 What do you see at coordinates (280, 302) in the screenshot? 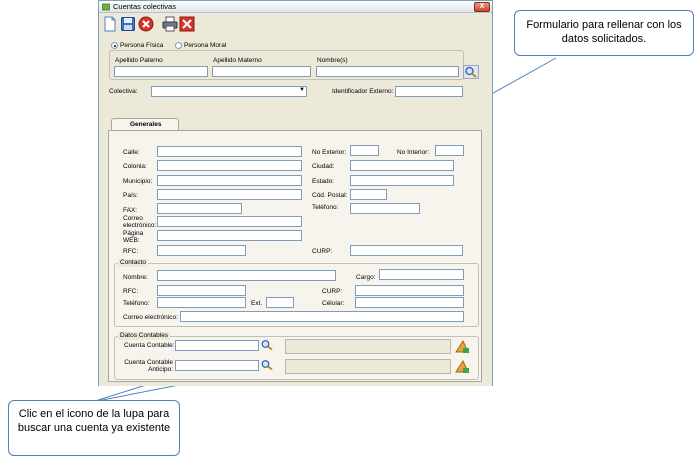
I see `contacto-ext-input` at bounding box center [280, 302].